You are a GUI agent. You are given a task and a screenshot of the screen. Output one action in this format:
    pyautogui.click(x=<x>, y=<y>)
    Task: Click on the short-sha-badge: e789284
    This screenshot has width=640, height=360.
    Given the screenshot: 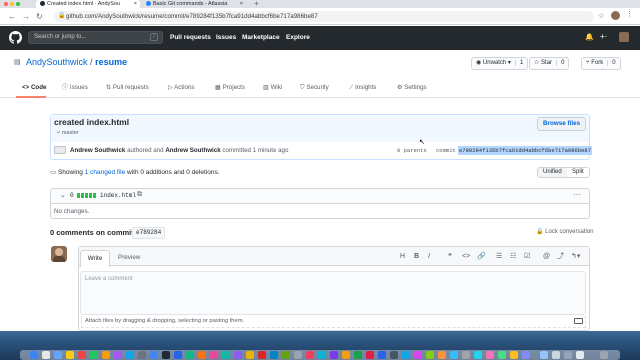 What is the action you would take?
    pyautogui.click(x=149, y=233)
    